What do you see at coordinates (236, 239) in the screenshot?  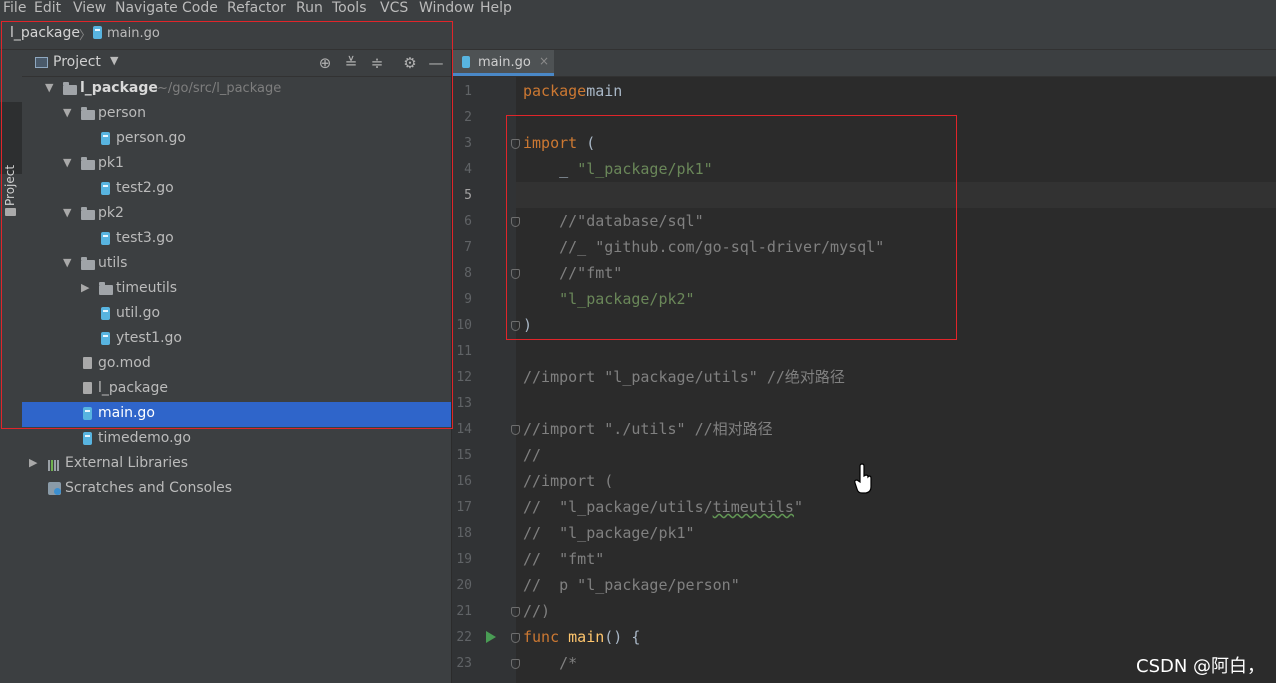 I see `tree-item: test3.go` at bounding box center [236, 239].